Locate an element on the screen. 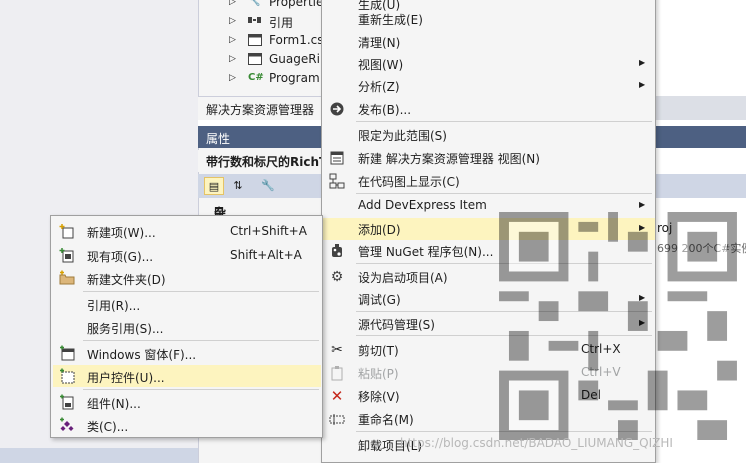 The height and width of the screenshot is (463, 746). tree-item-form1: ▷ Form1.cs is located at coordinates (261, 41).